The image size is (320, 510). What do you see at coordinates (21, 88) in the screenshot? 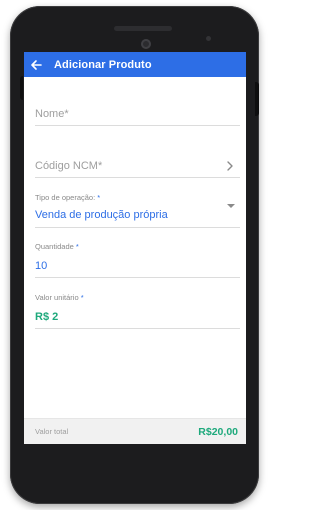
I see `volume-button` at bounding box center [21, 88].